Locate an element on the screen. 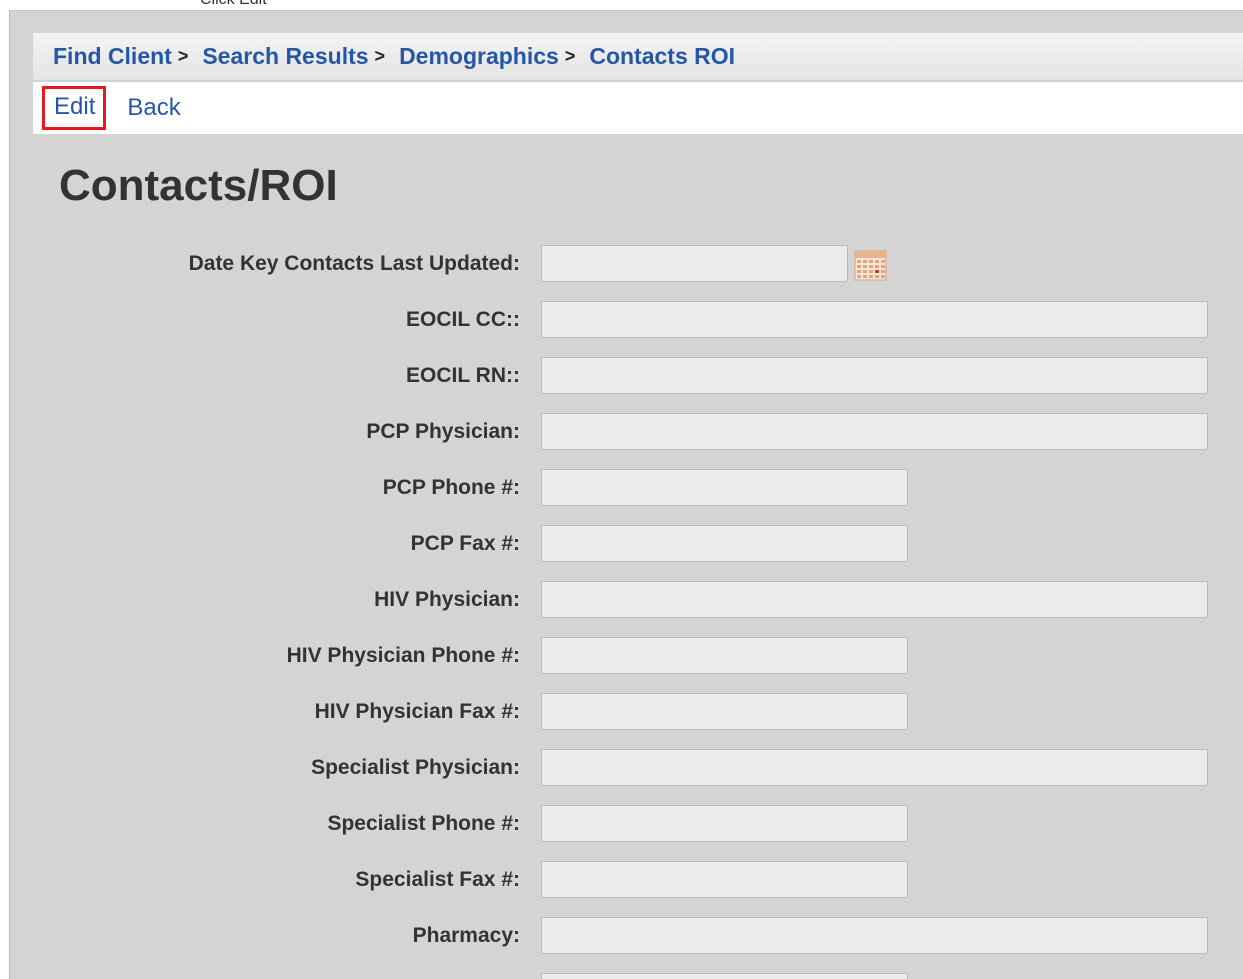  instruction-caption: Click Edit is located at coordinates (233, 4).